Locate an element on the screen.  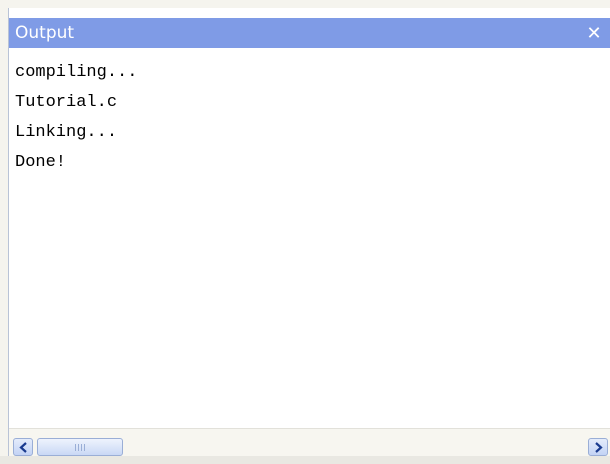
close-icon: ✕ is located at coordinates (594, 33).